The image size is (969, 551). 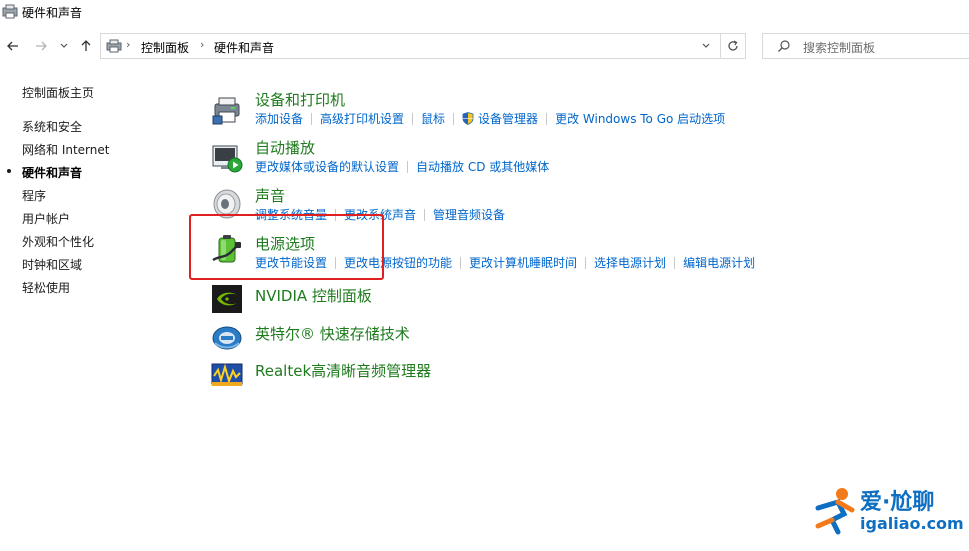 I want to click on link-edit-power-plan: 编辑电源计划, so click(x=719, y=263).